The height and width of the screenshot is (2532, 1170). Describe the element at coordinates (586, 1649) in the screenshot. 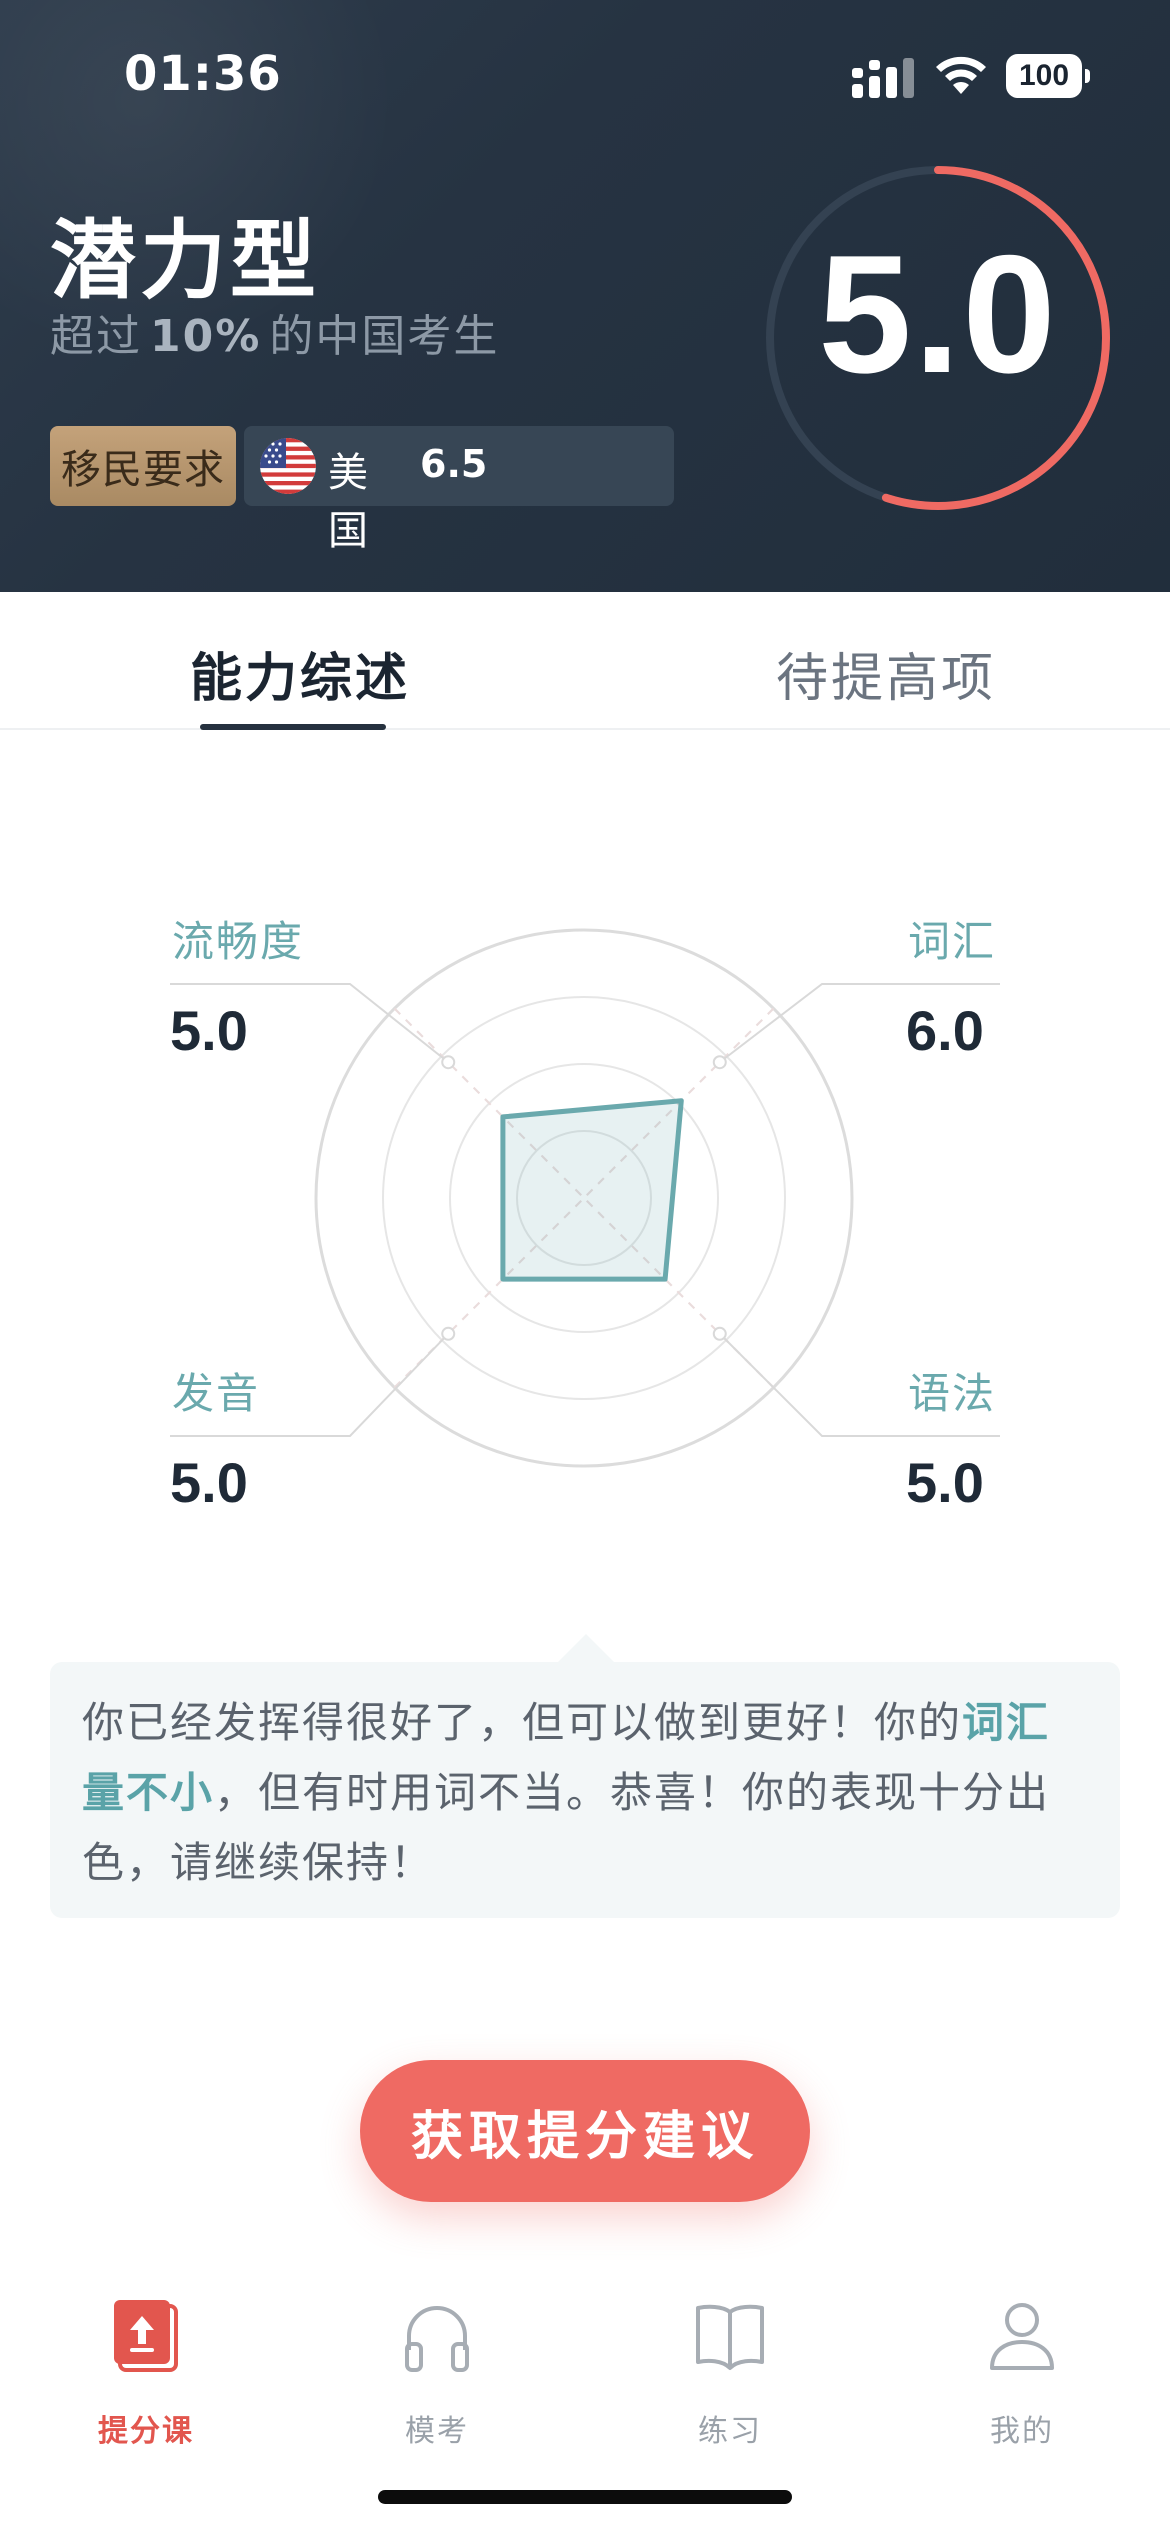

I see `feedback-pointer` at that location.